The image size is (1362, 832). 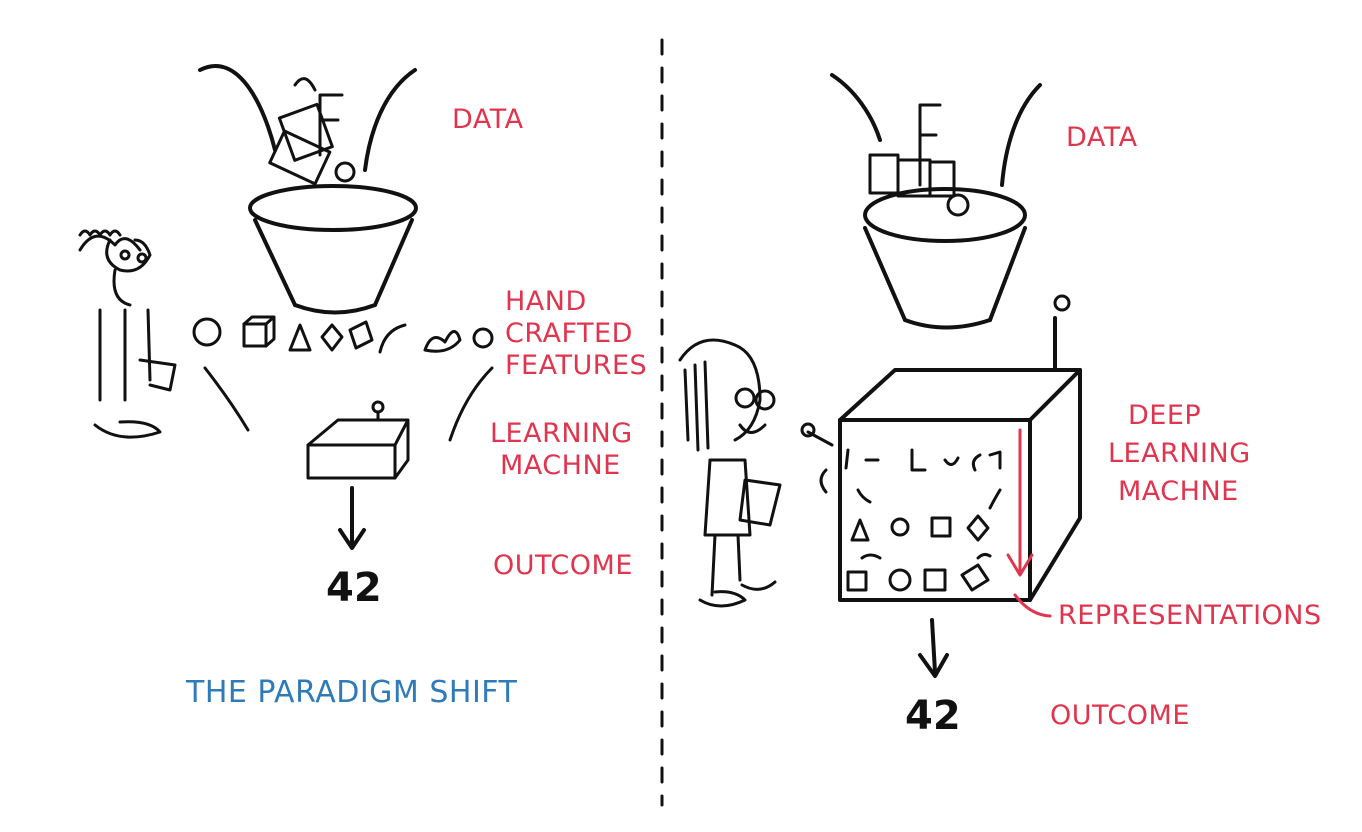 What do you see at coordinates (1179, 453) in the screenshot?
I see `deep-machine-label-line-2: LEARNING` at bounding box center [1179, 453].